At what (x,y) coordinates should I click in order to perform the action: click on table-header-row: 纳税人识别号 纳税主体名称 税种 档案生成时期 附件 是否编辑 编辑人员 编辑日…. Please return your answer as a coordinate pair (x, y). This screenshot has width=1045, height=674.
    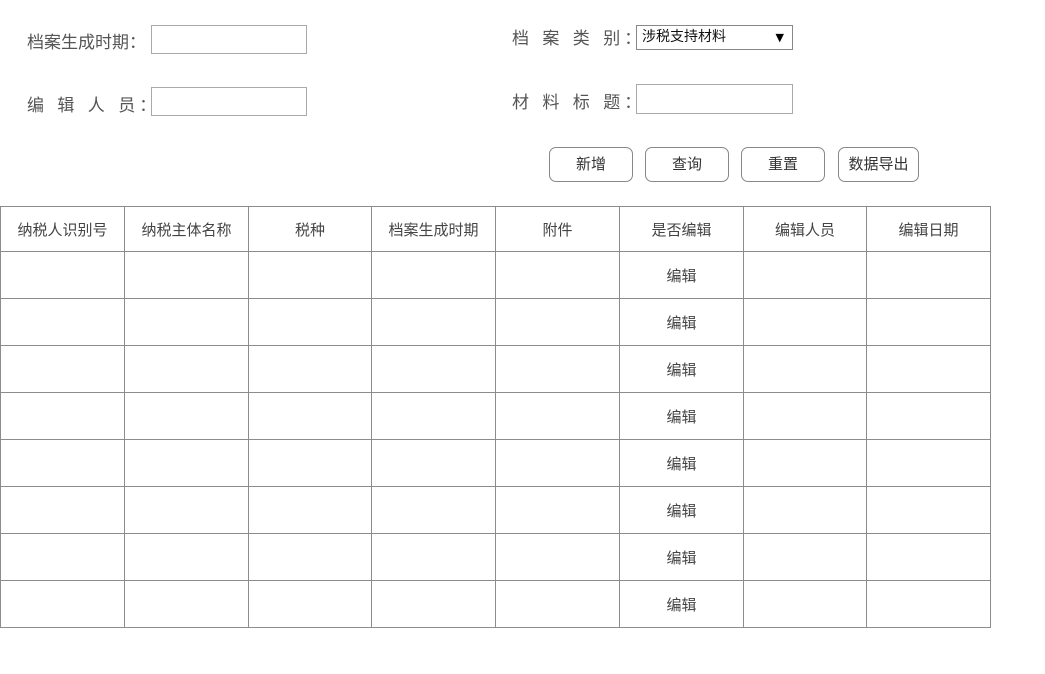
    Looking at the image, I should click on (495, 229).